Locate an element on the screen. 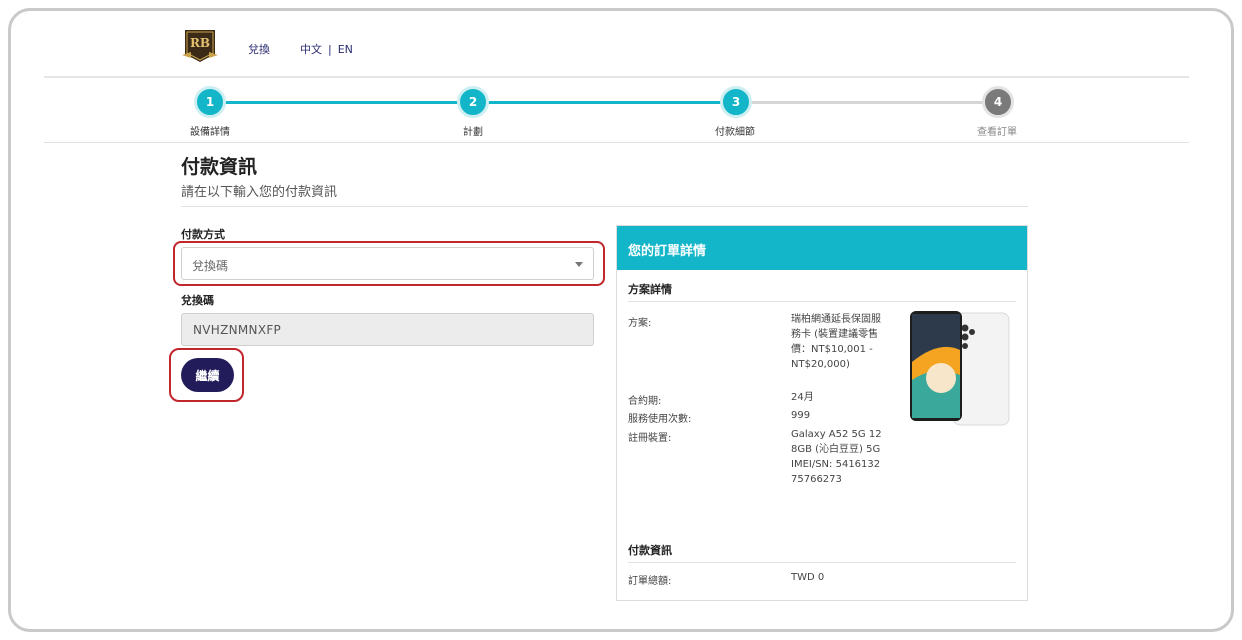 This screenshot has width=1242, height=640. page-title: 付款資訊 is located at coordinates (219, 167).